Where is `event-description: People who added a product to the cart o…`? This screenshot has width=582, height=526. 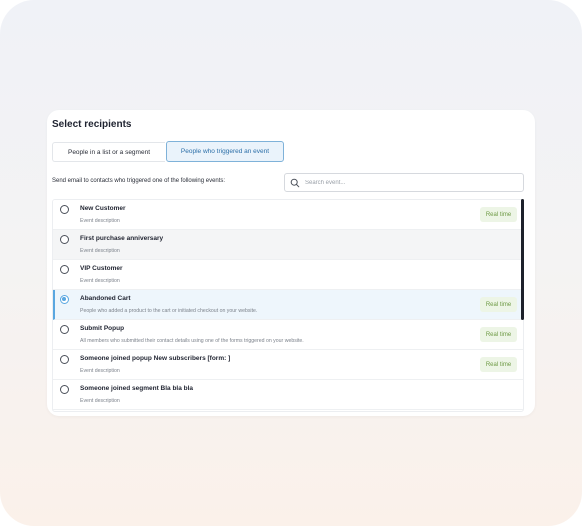 event-description: People who added a product to the cart o… is located at coordinates (169, 311).